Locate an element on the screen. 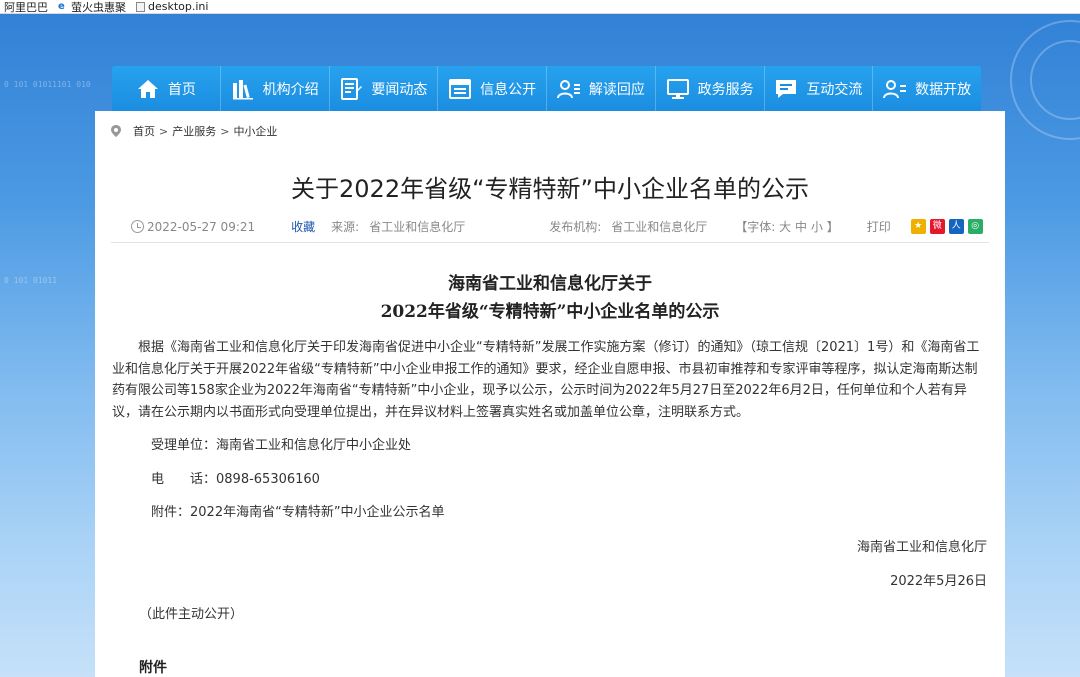 This screenshot has height=677, width=1080. font-medium-button: 中 is located at coordinates (801, 227).